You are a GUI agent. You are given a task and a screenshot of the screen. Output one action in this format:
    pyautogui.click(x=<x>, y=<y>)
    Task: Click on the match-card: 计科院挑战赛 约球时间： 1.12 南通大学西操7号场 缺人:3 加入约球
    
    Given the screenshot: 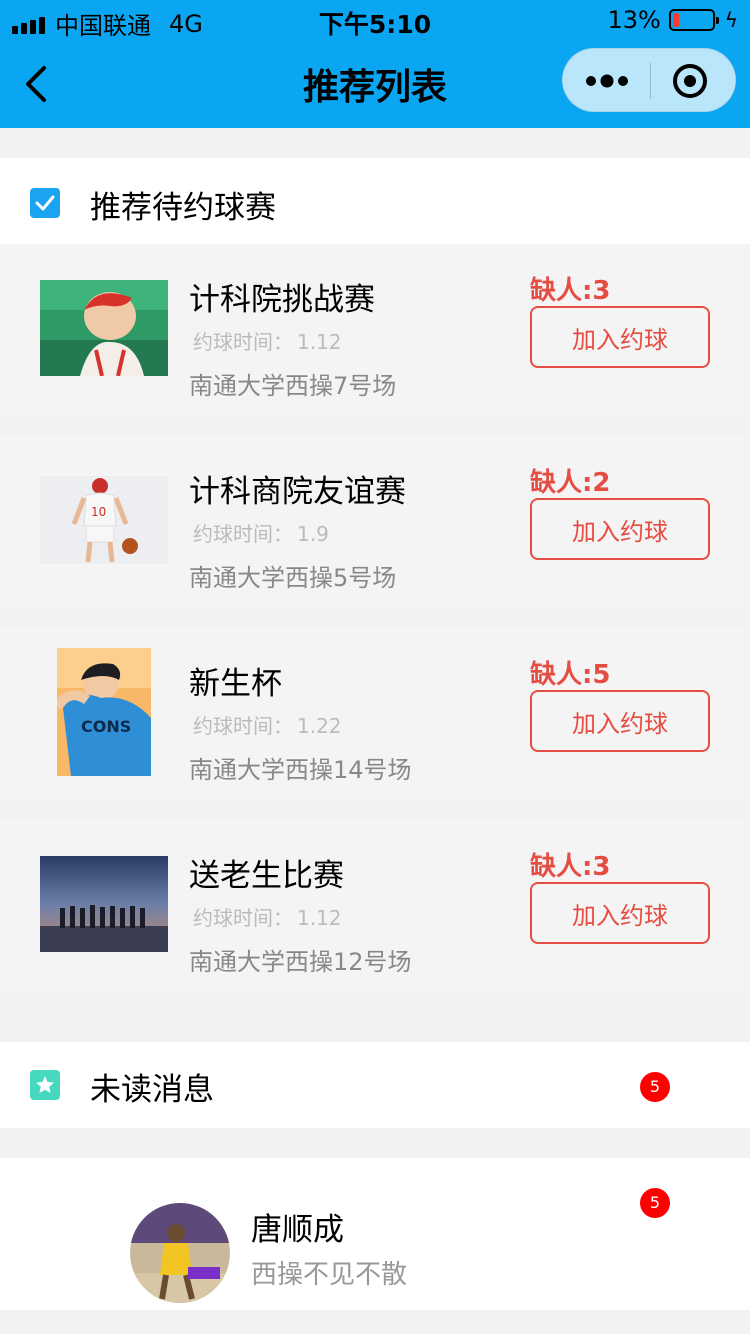 What is the action you would take?
    pyautogui.click(x=375, y=330)
    